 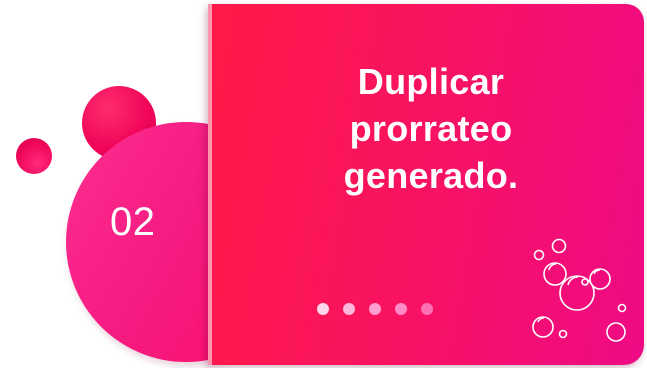 I want to click on pager-dots, so click(x=375, y=309).